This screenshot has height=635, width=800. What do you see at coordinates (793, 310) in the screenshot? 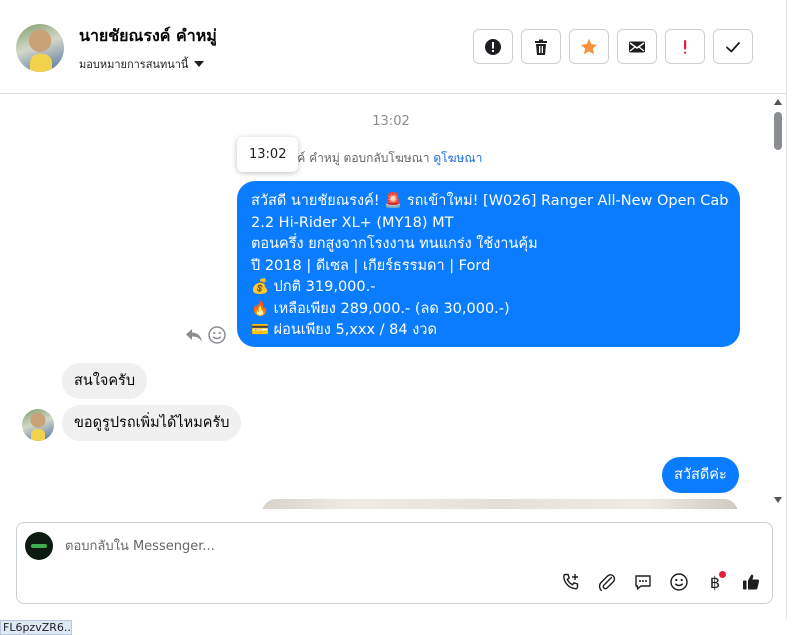
I see `window-edge` at bounding box center [793, 310].